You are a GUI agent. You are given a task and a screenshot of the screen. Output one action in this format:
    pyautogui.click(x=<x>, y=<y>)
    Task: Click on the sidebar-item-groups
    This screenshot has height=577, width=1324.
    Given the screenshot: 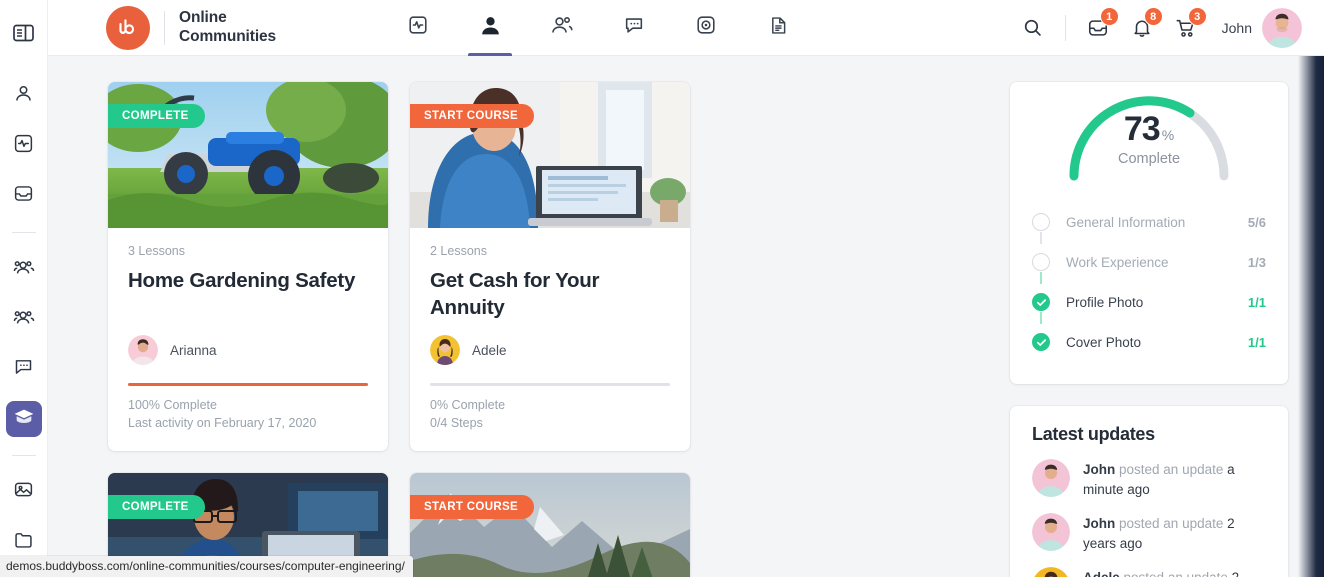 What is the action you would take?
    pyautogui.click(x=24, y=319)
    